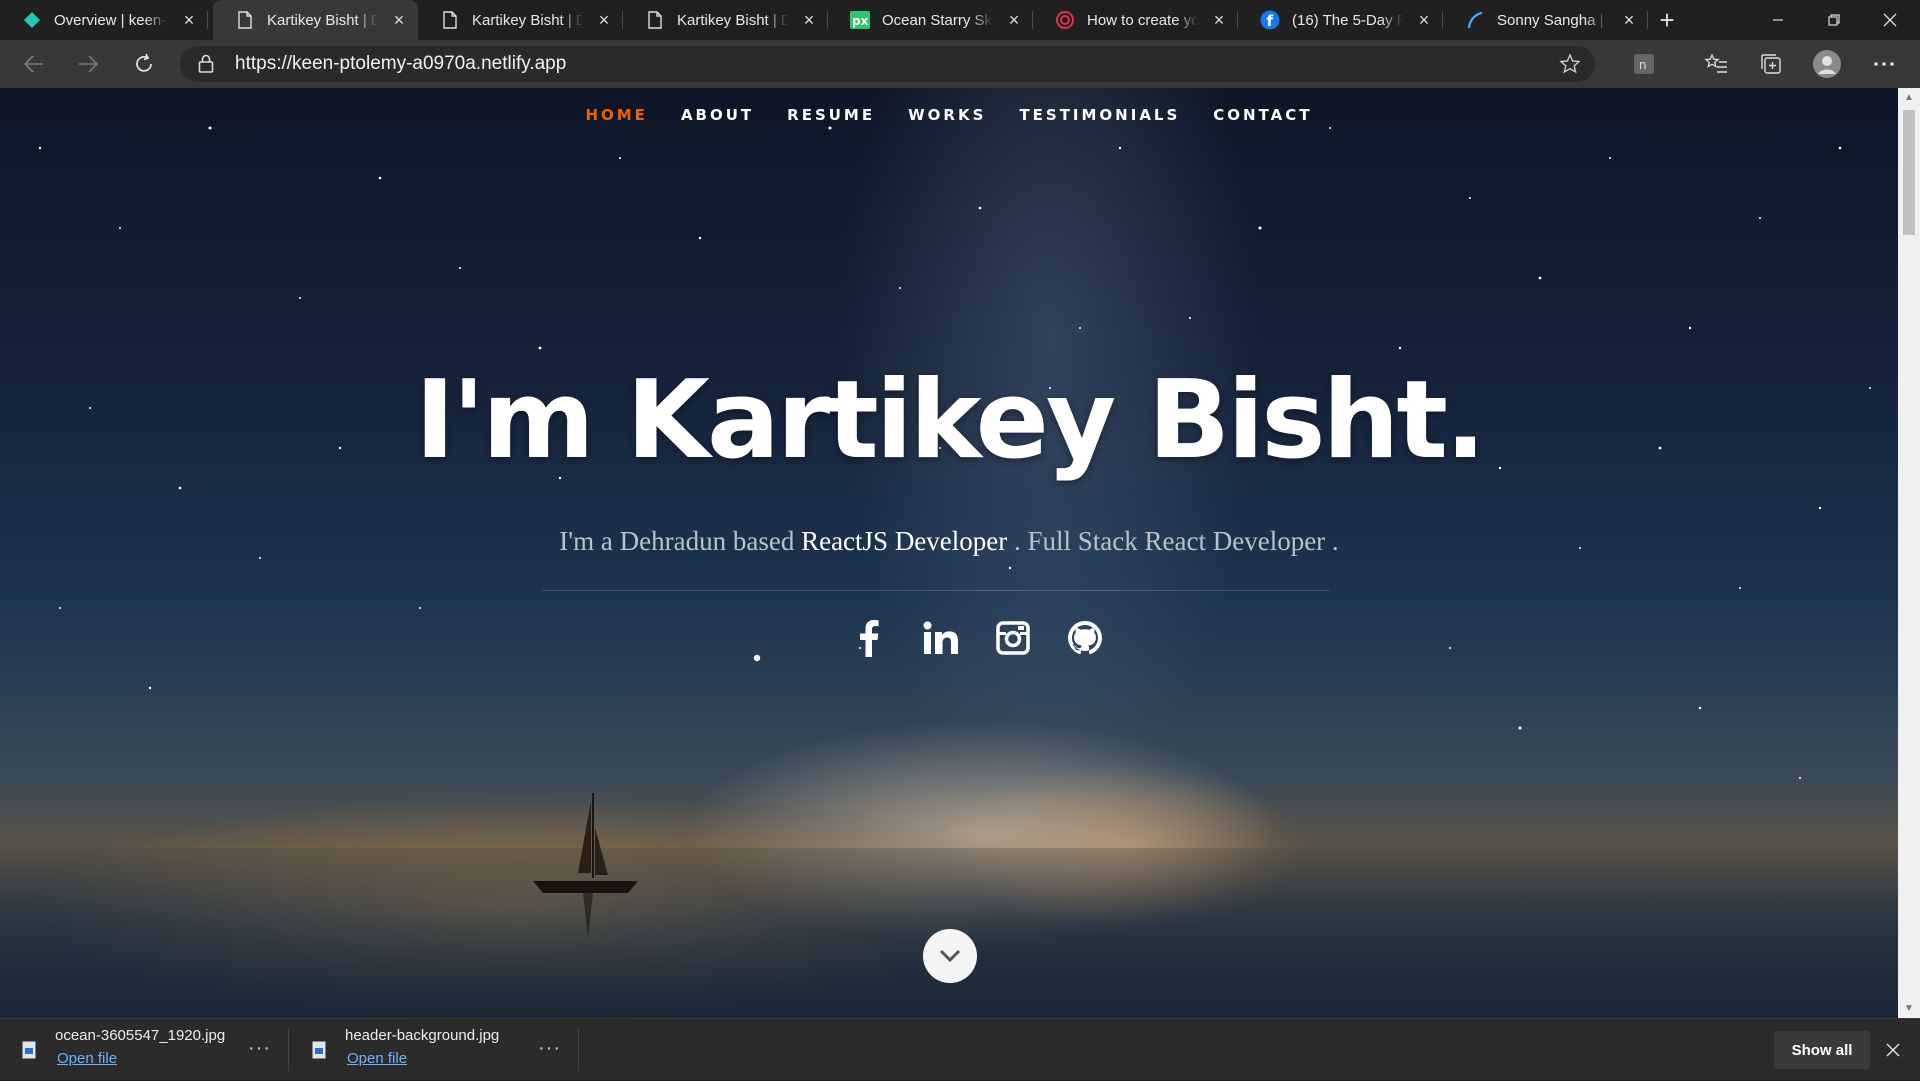 This screenshot has width=1920, height=1081. What do you see at coordinates (32, 20) in the screenshot?
I see `netlify-icon` at bounding box center [32, 20].